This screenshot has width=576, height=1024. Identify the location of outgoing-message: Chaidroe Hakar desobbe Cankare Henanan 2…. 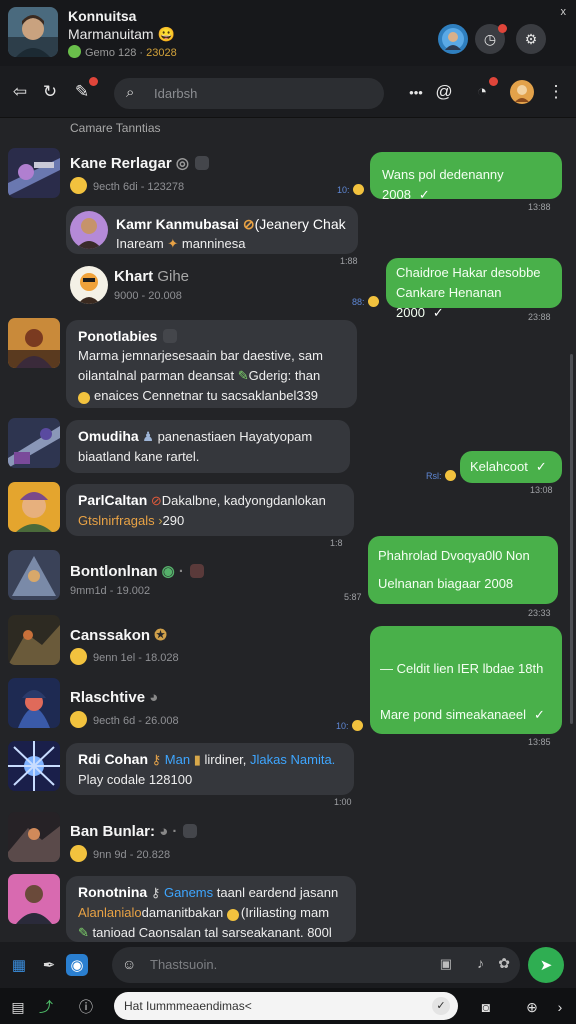
(474, 289).